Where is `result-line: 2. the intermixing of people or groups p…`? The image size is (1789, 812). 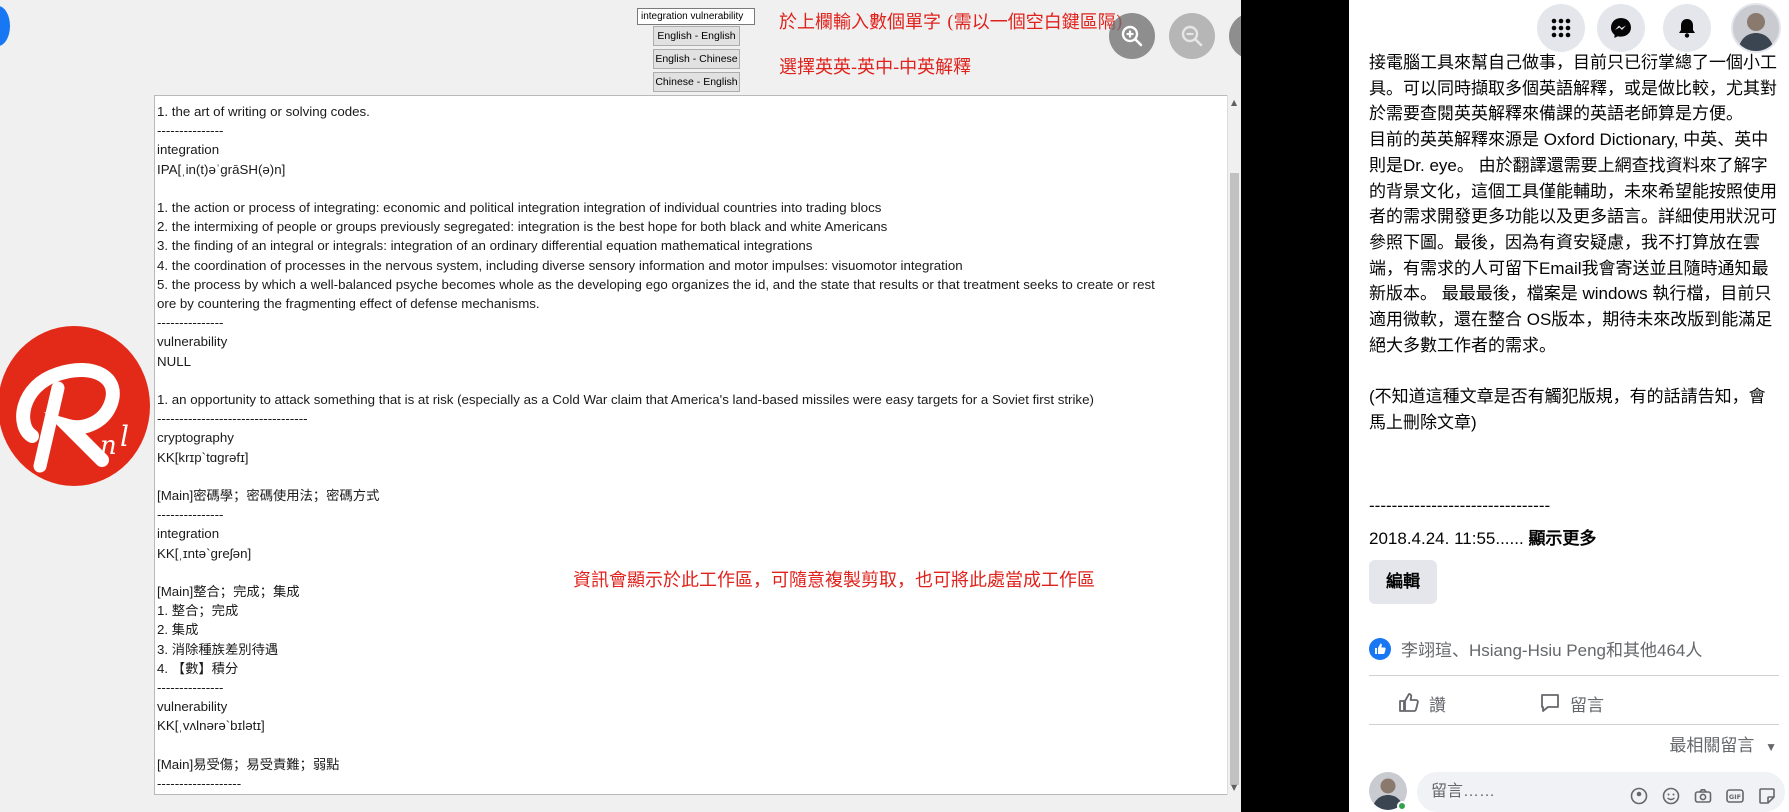 result-line: 2. the intermixing of people or groups p… is located at coordinates (522, 227).